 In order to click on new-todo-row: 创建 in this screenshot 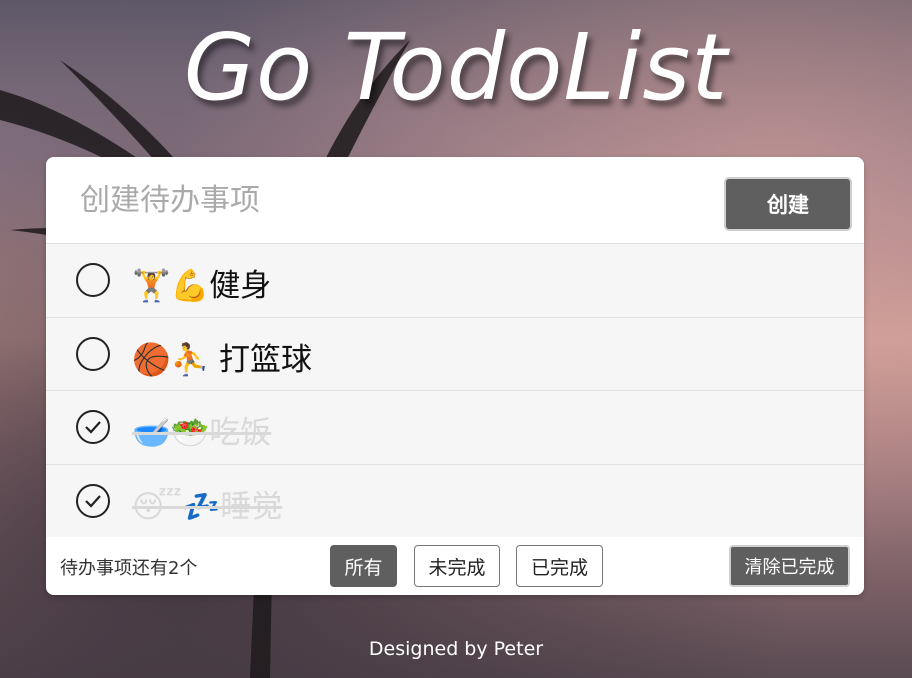, I will do `click(455, 200)`.